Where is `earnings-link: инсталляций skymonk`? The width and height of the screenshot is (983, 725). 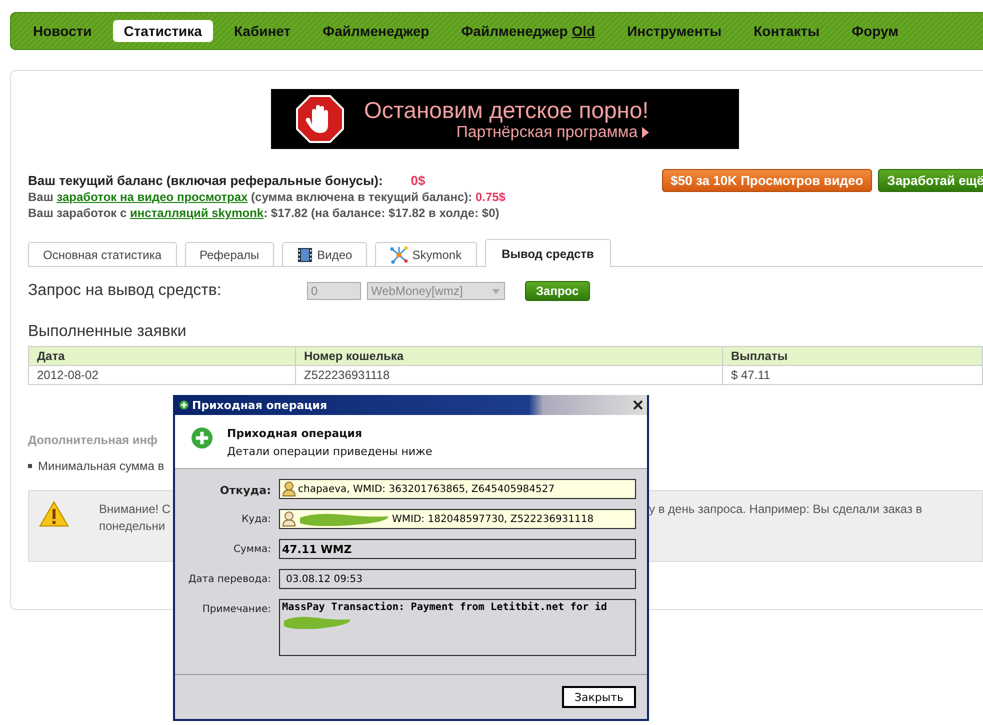 earnings-link: инсталляций skymonk is located at coordinates (197, 213).